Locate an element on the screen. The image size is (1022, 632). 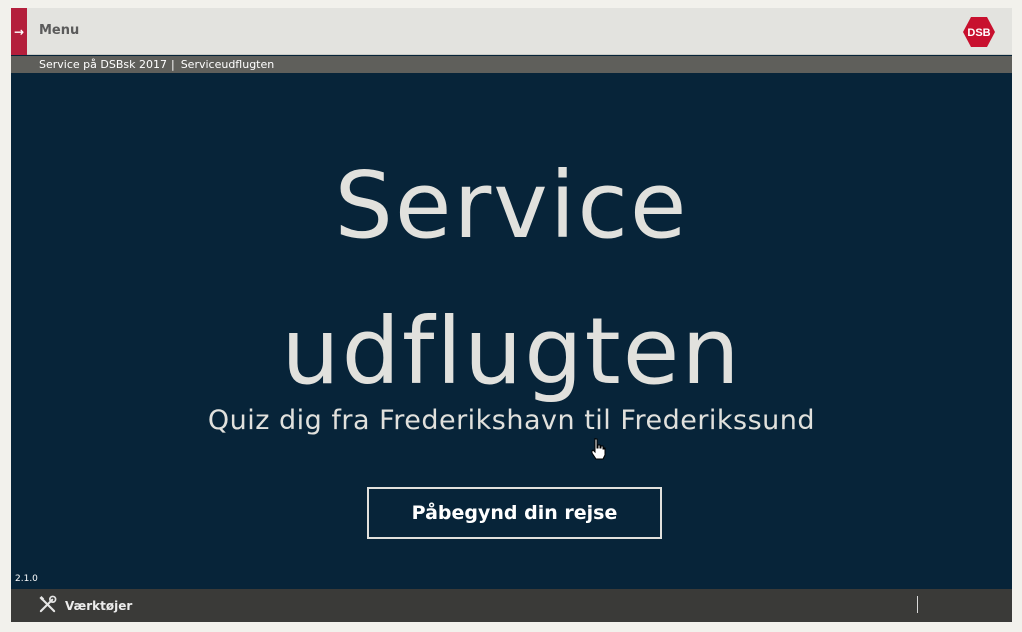
toolbar-divider is located at coordinates (917, 604).